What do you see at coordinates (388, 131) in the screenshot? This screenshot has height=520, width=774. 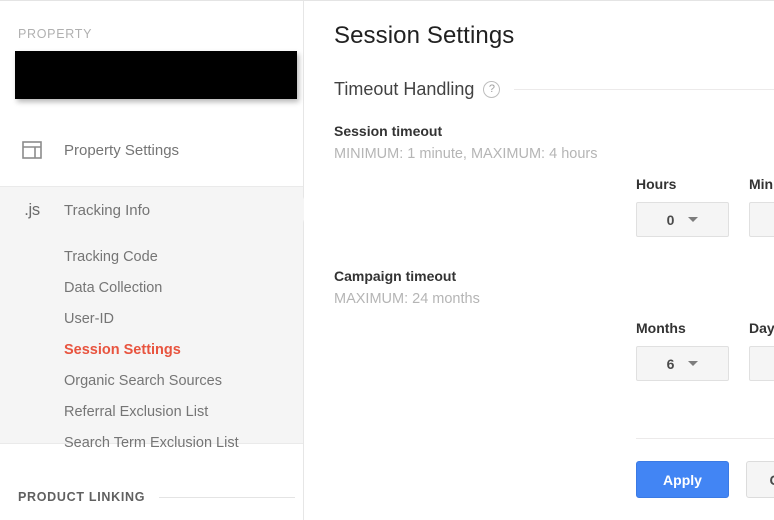 I see `session-timeout-title: Session timeout` at bounding box center [388, 131].